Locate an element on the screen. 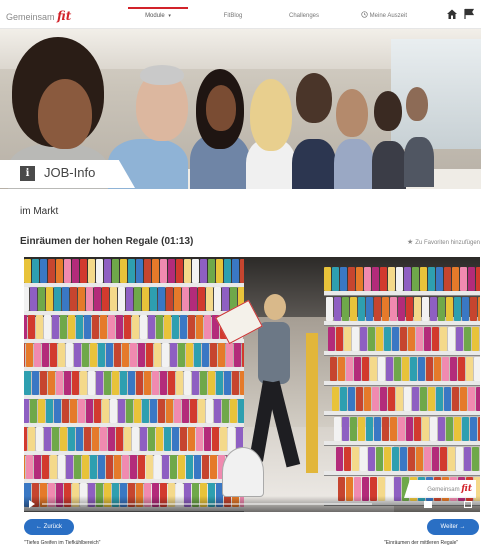  tab-challenges-label: Challenges is located at coordinates (304, 16).